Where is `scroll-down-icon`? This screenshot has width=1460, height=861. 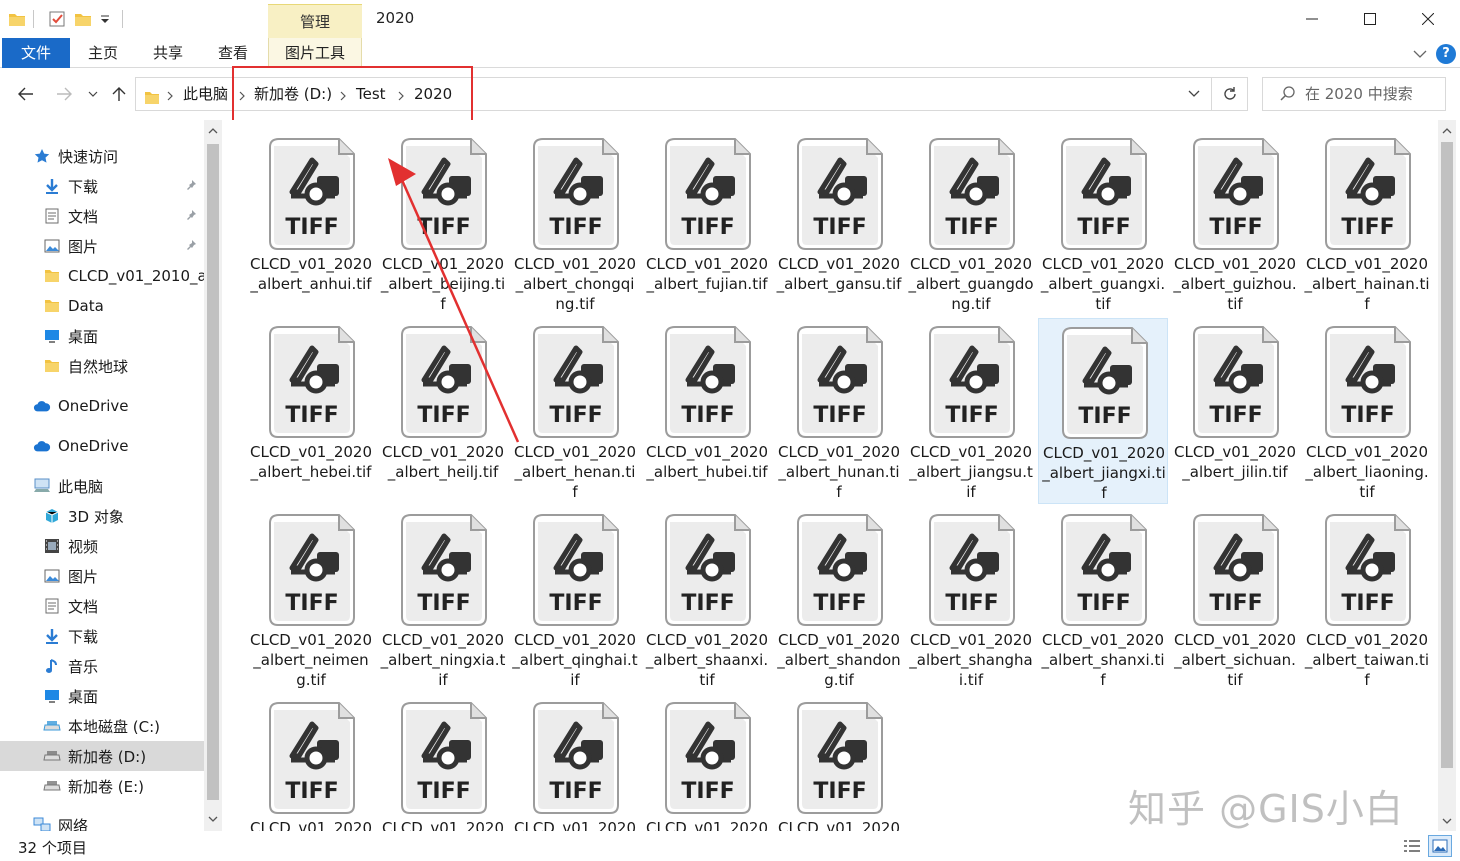
scroll-down-icon is located at coordinates (213, 819).